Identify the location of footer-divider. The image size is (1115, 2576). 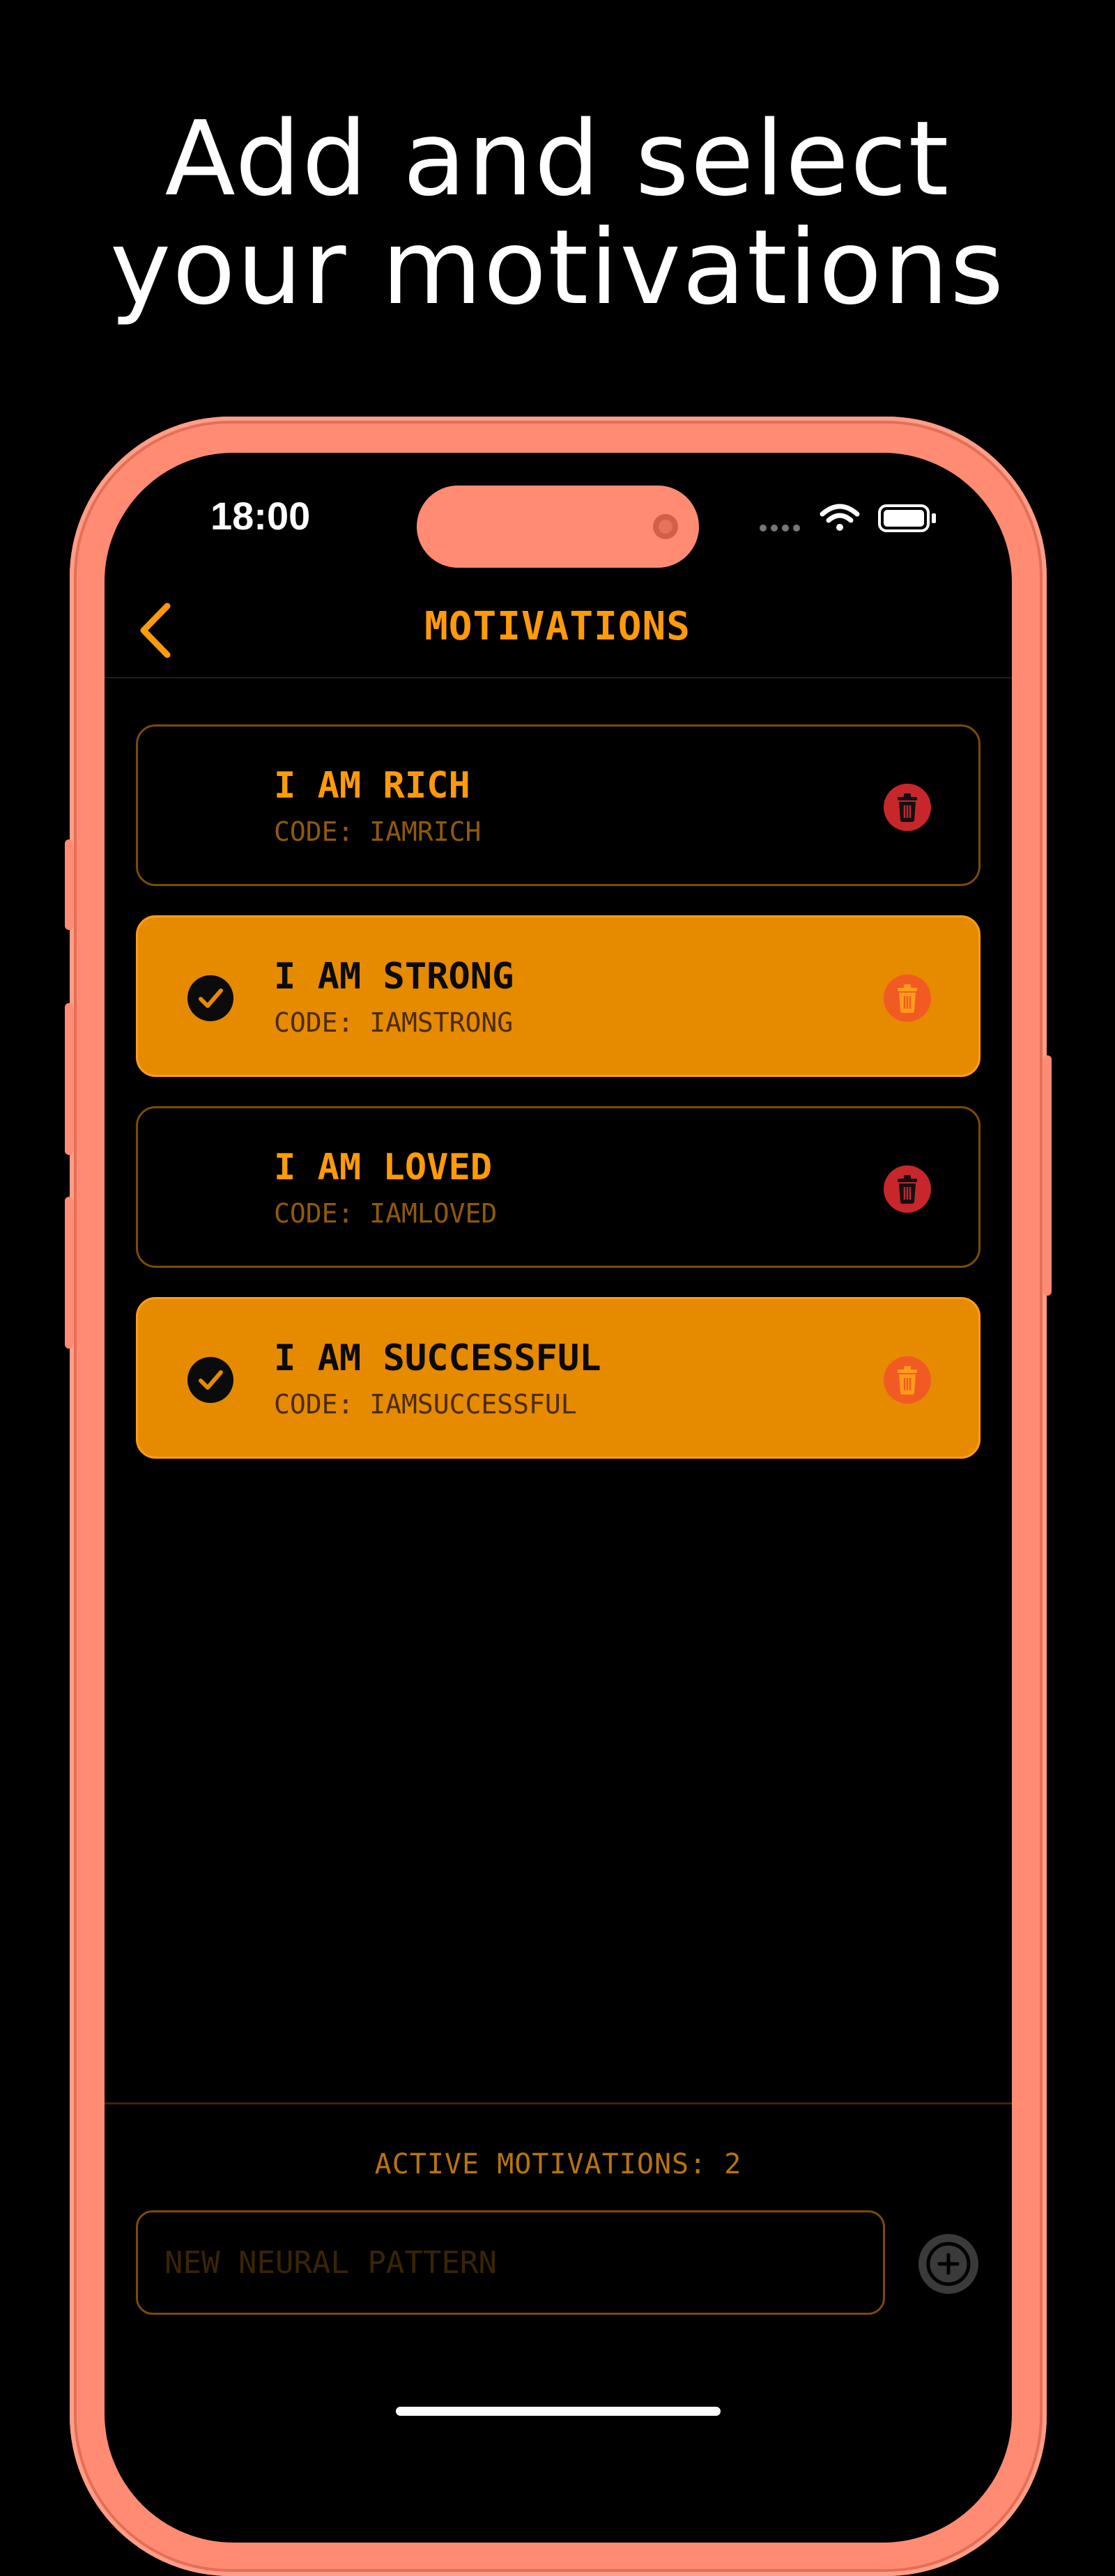
(558, 2103).